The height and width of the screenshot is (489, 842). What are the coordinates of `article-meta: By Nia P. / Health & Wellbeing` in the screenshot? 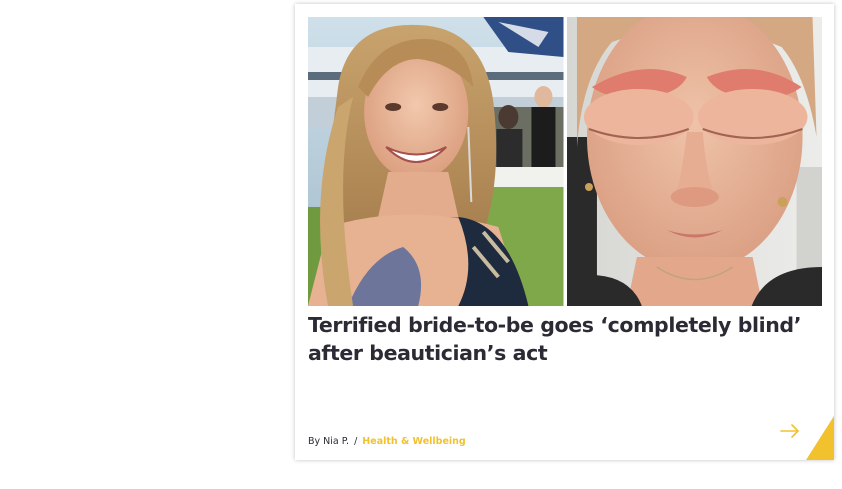 It's located at (387, 442).